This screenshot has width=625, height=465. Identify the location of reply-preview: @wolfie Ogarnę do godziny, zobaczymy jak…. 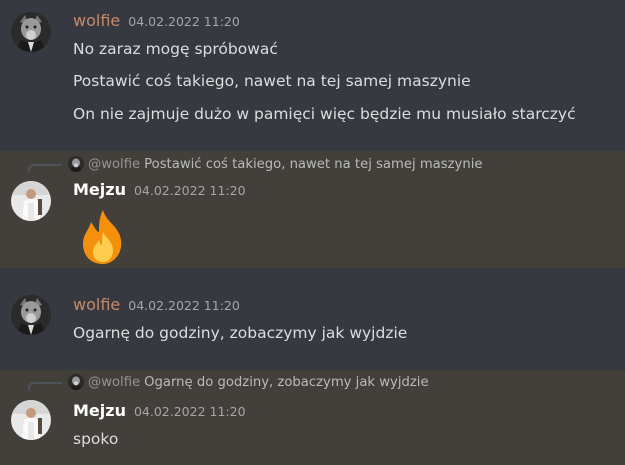
(228, 382).